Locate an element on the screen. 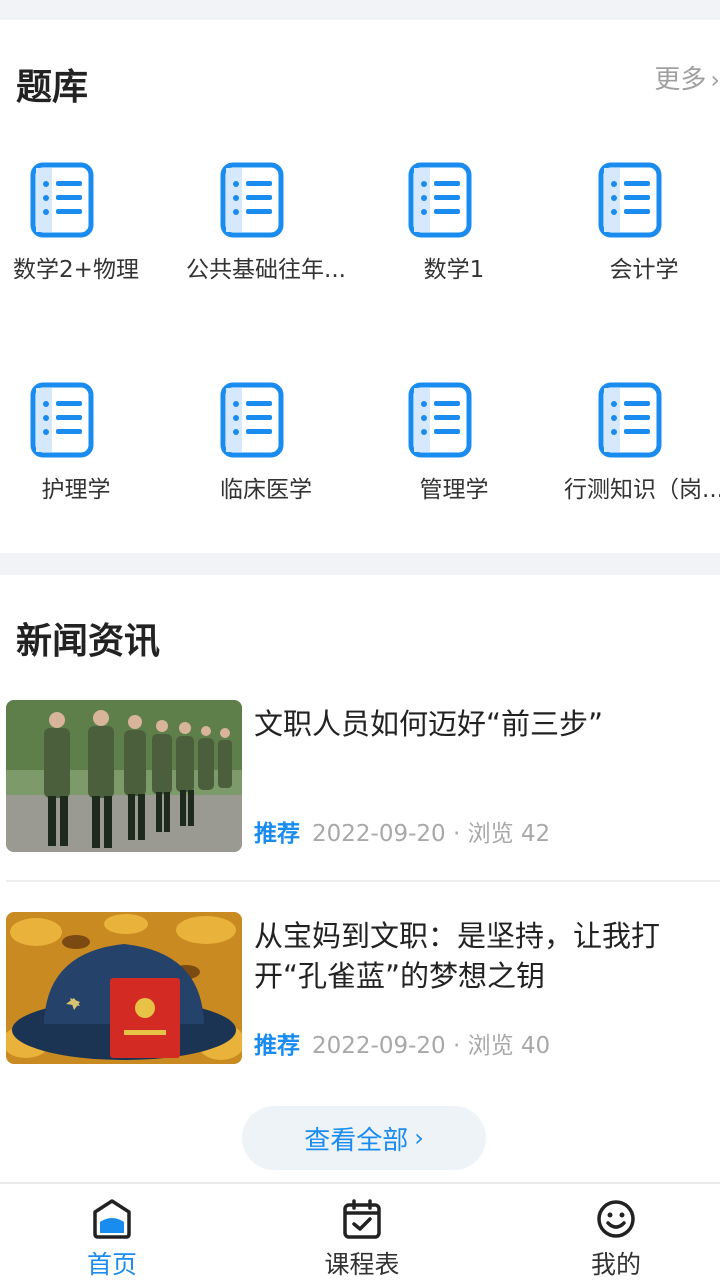  tab-schedule: 课程表 is located at coordinates (362, 1232).